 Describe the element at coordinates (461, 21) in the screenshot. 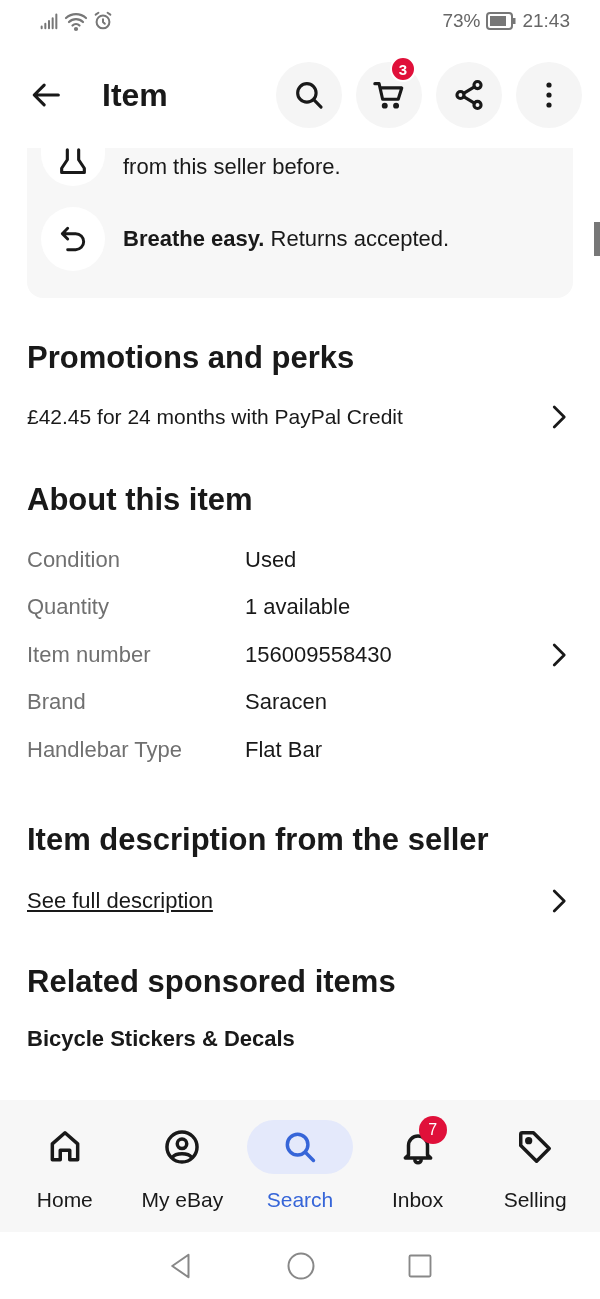

I see `battery-percentage: 73%` at that location.